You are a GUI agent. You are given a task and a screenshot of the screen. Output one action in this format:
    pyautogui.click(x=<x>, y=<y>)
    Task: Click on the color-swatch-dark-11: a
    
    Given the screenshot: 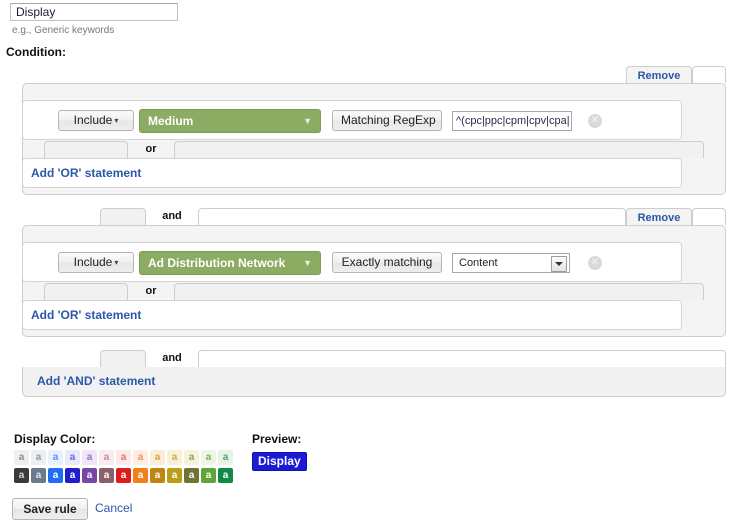 What is the action you would take?
    pyautogui.click(x=208, y=475)
    